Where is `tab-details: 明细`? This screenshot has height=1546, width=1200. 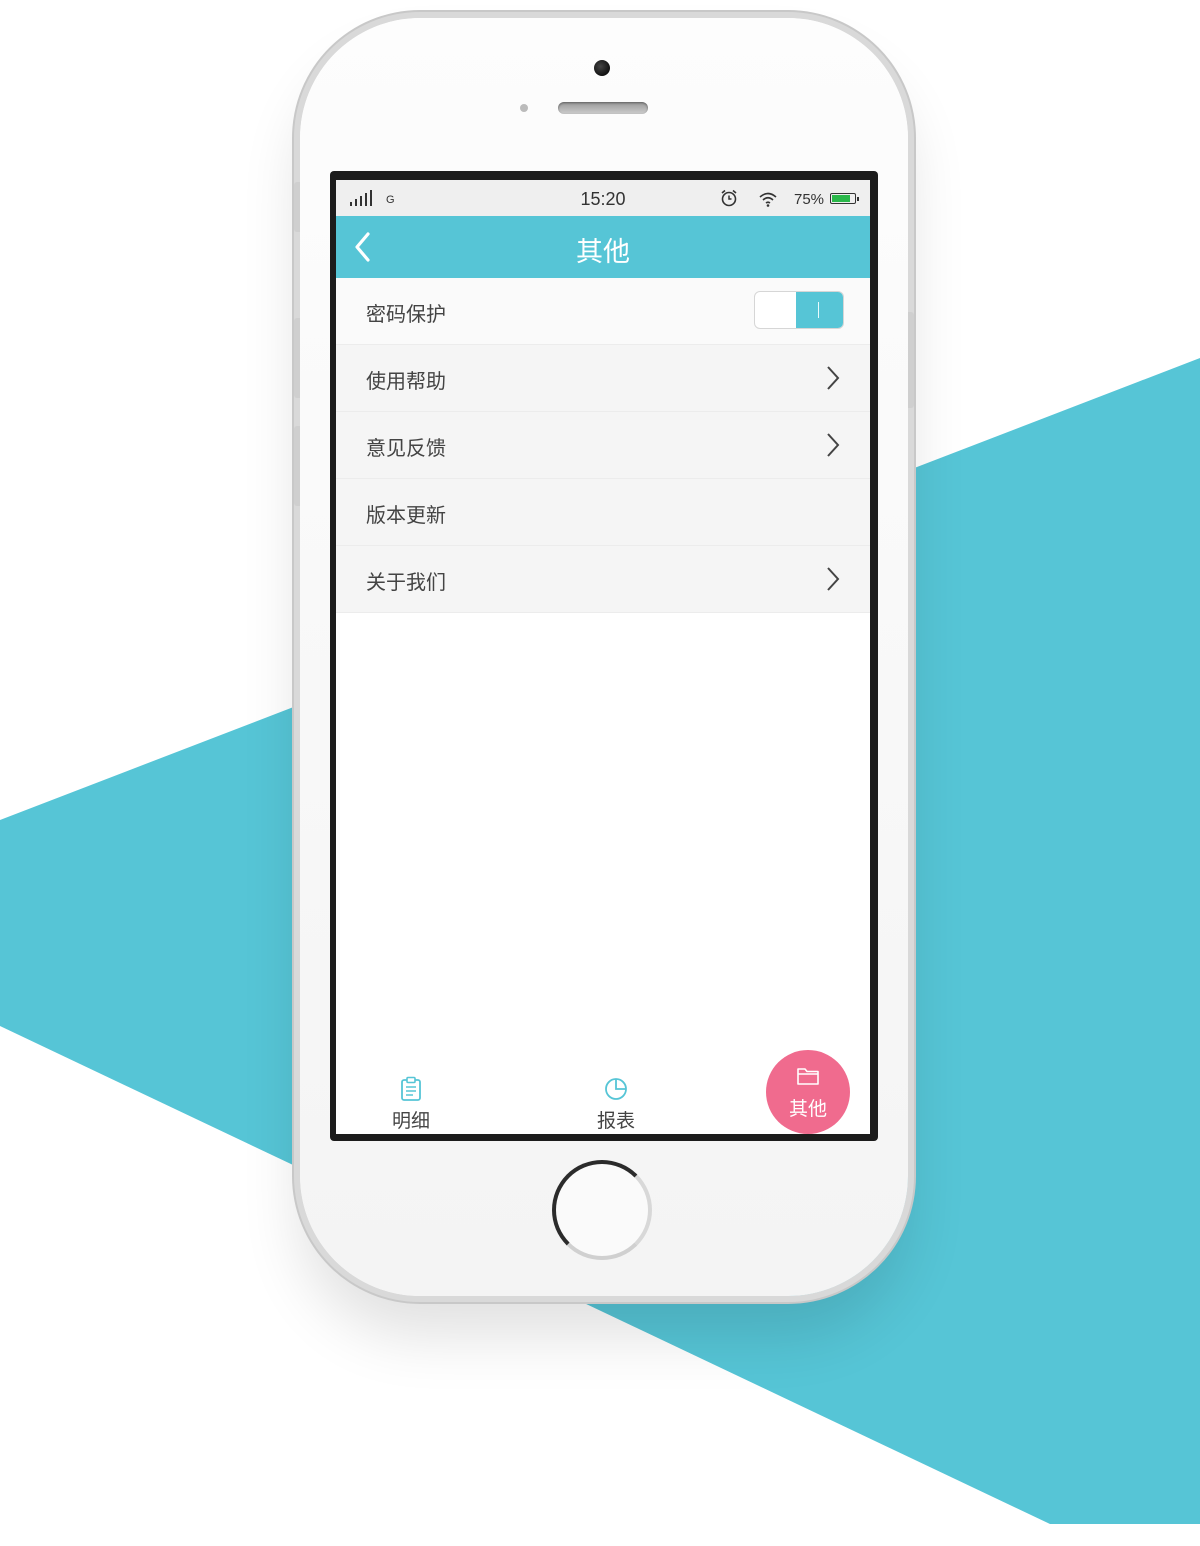
tab-details: 明细 is located at coordinates (411, 1099).